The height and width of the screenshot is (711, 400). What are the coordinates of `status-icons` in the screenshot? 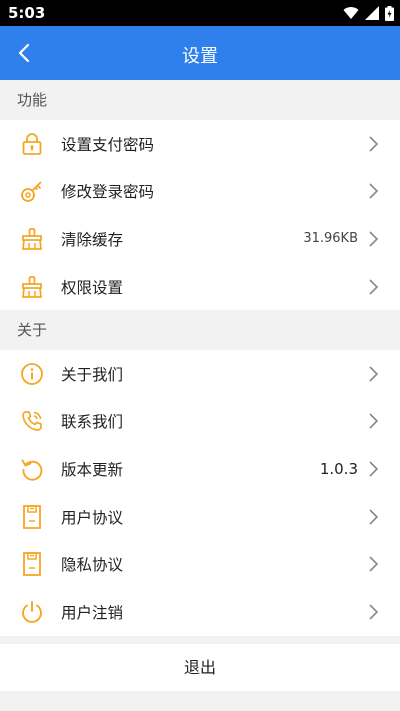 It's located at (368, 13).